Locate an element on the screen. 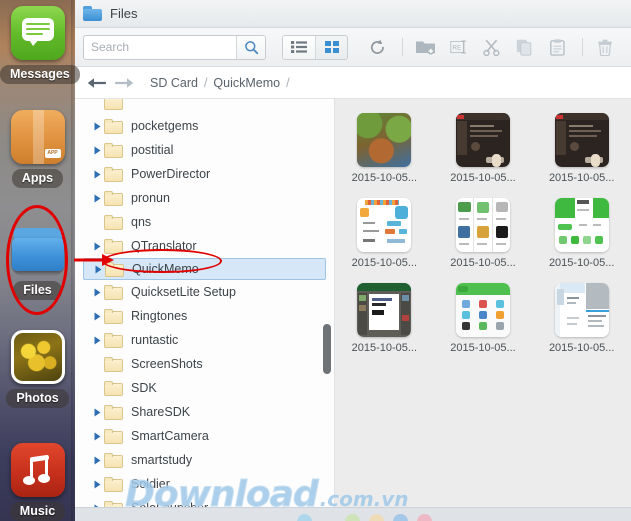 This screenshot has width=631, height=521. tree-item: pocketgems is located at coordinates (204, 126).